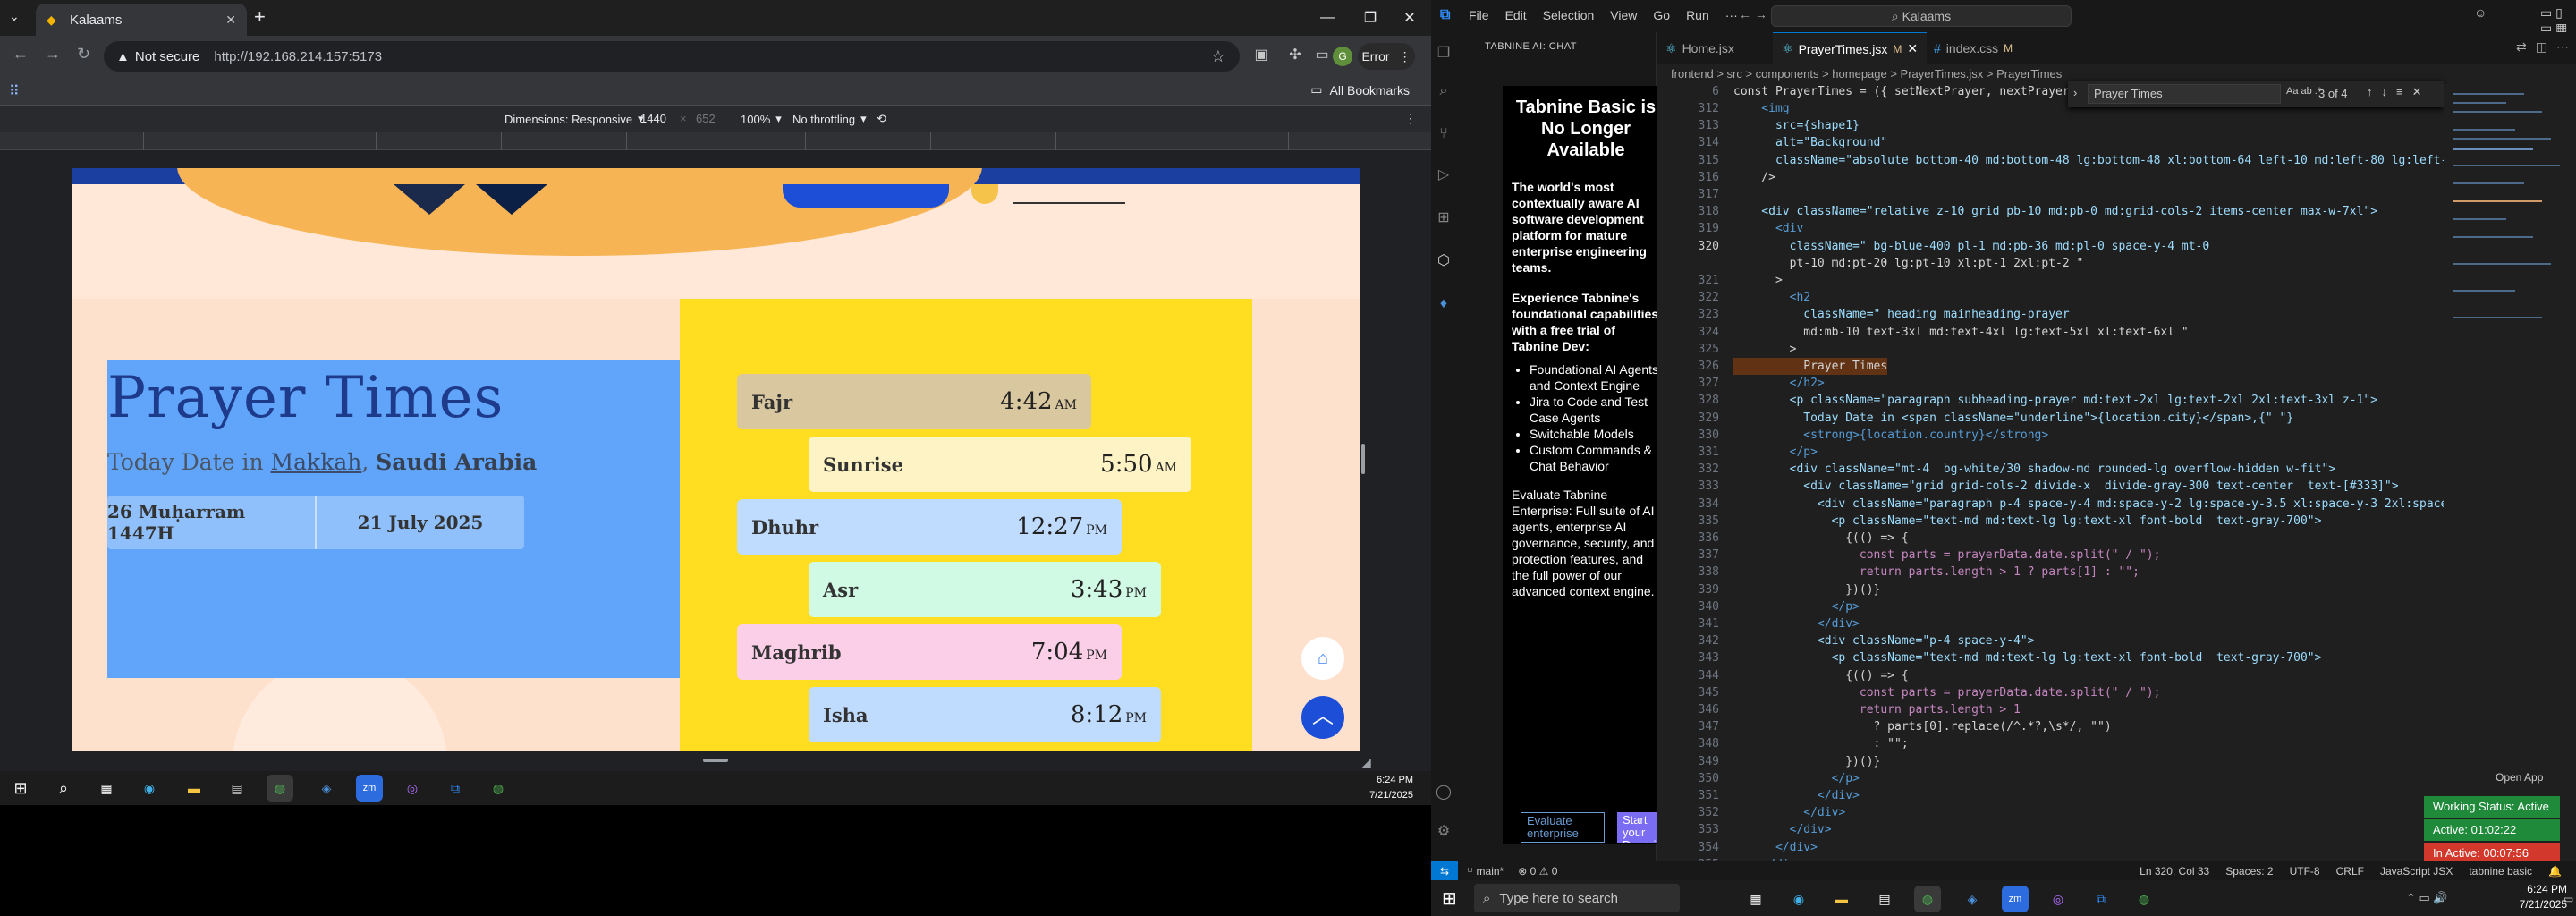  Describe the element at coordinates (1444, 218) in the screenshot. I see `extensions-icon: ⊞` at that location.